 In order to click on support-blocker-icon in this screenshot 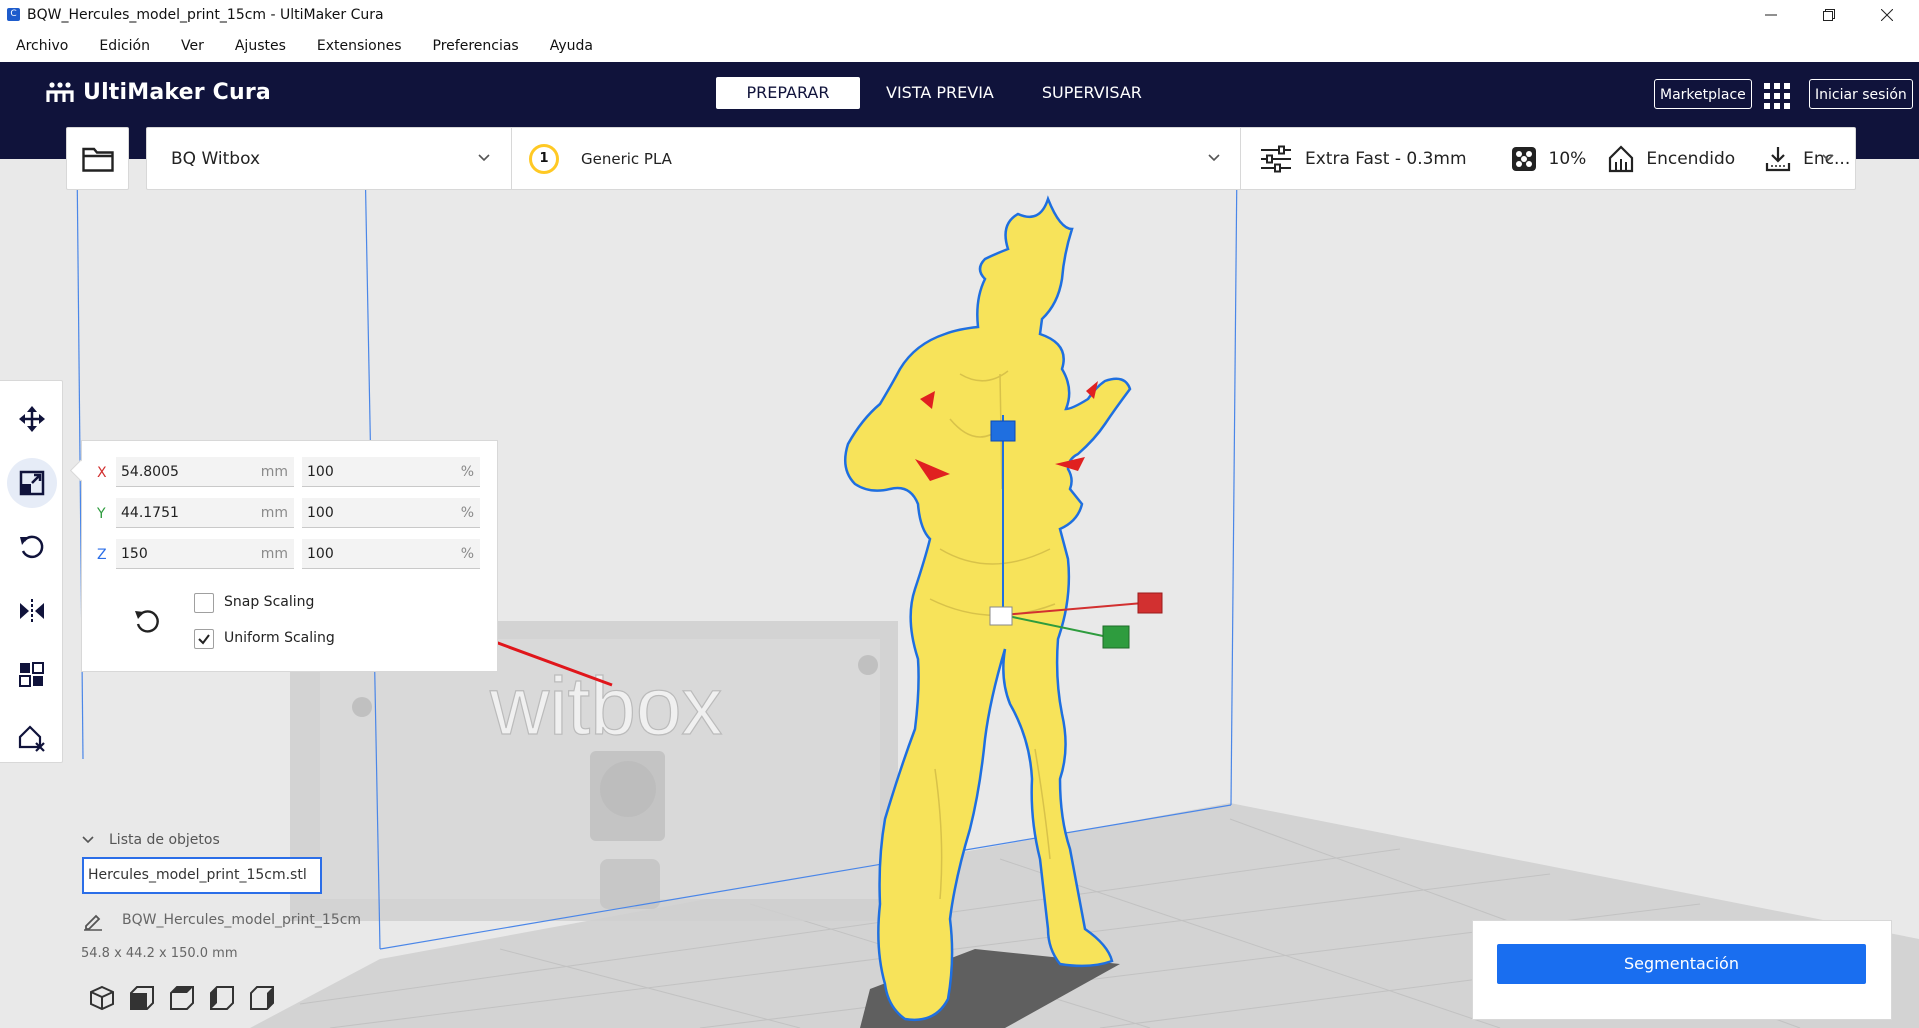, I will do `click(31, 738)`.